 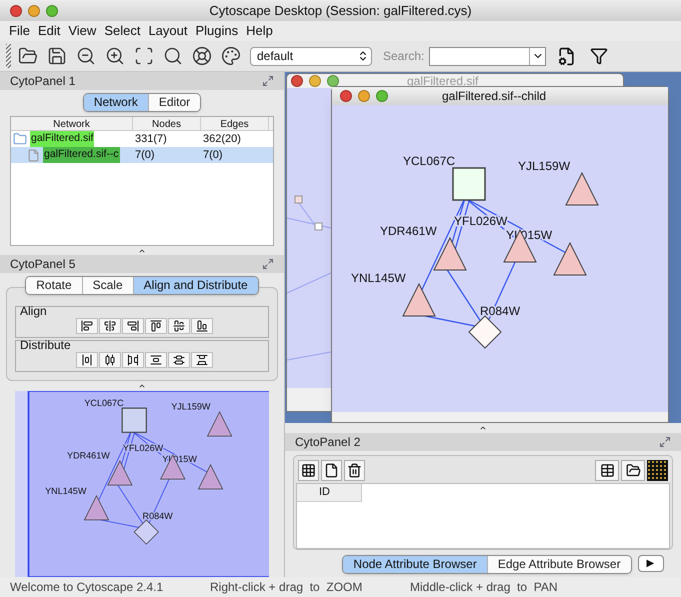 What do you see at coordinates (327, 442) in the screenshot?
I see `panel-title: CytoPanel 2` at bounding box center [327, 442].